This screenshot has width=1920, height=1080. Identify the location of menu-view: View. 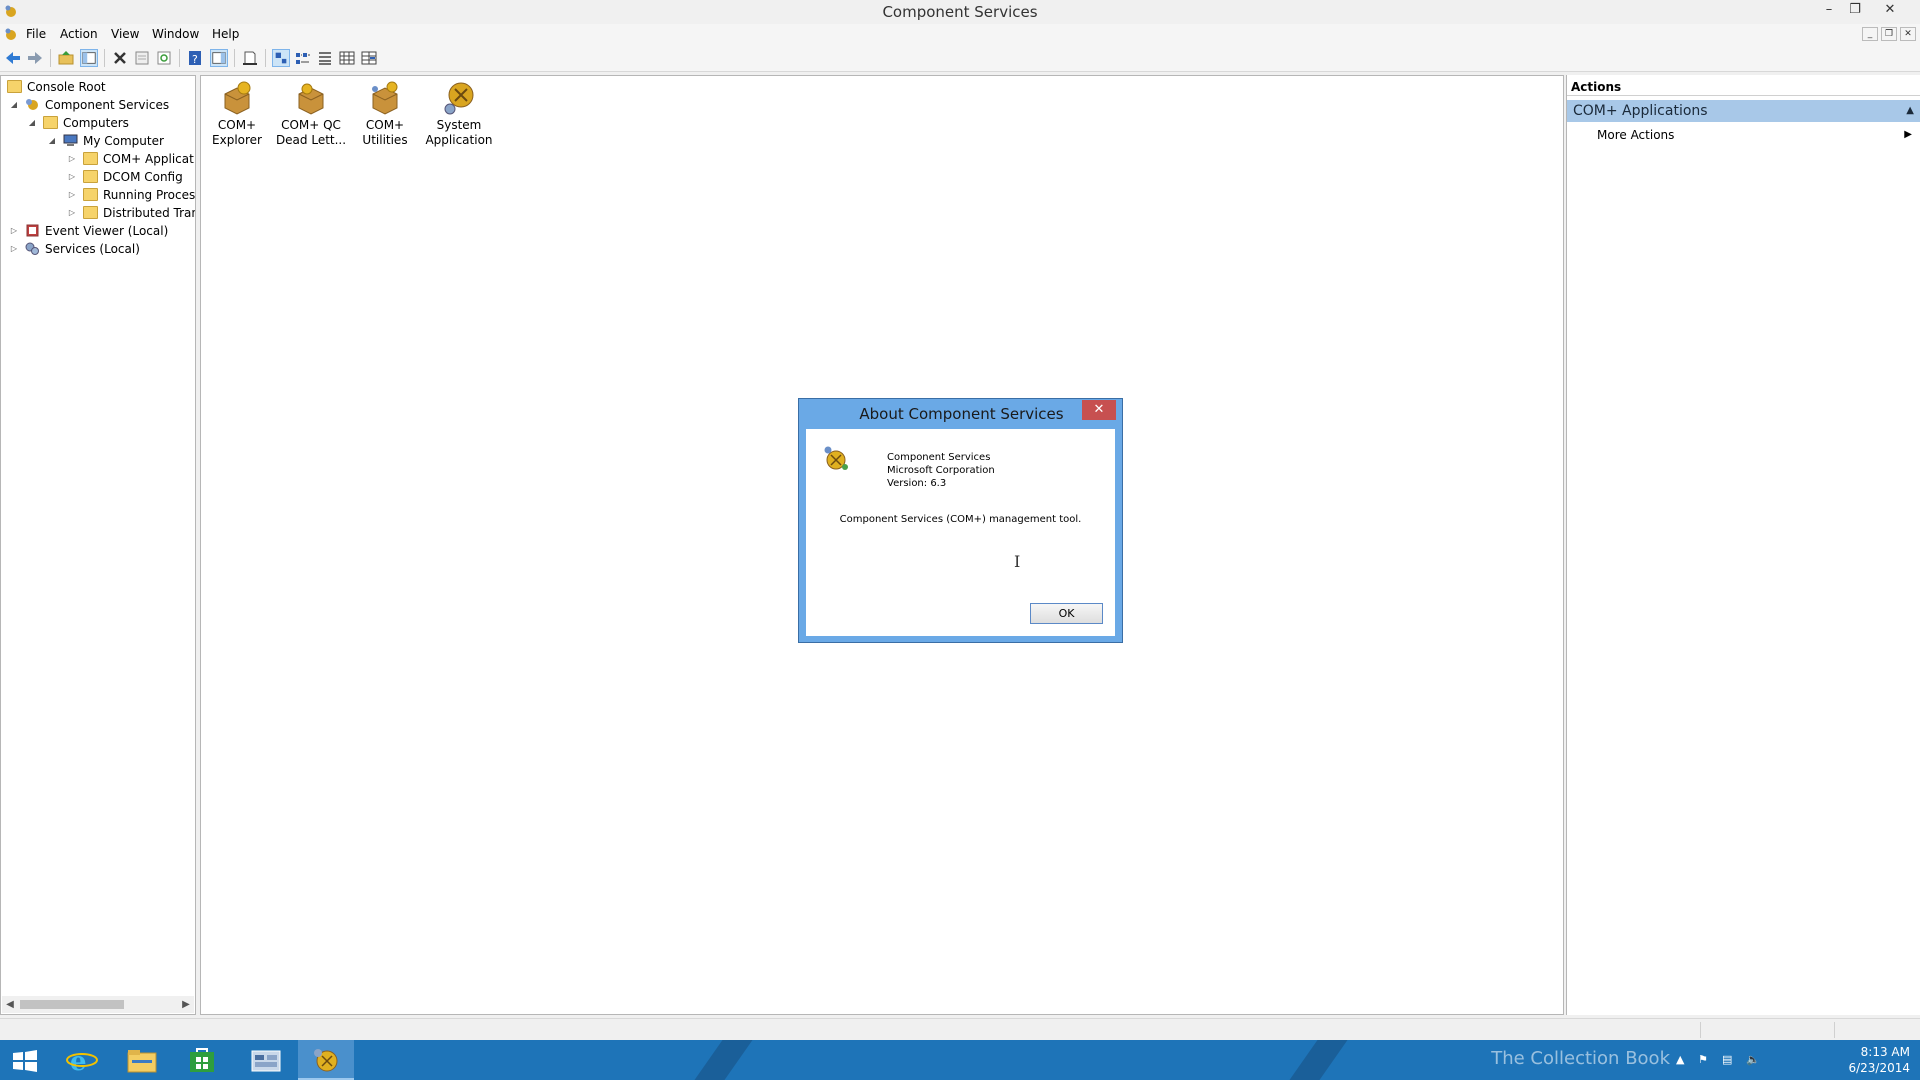
(125, 34).